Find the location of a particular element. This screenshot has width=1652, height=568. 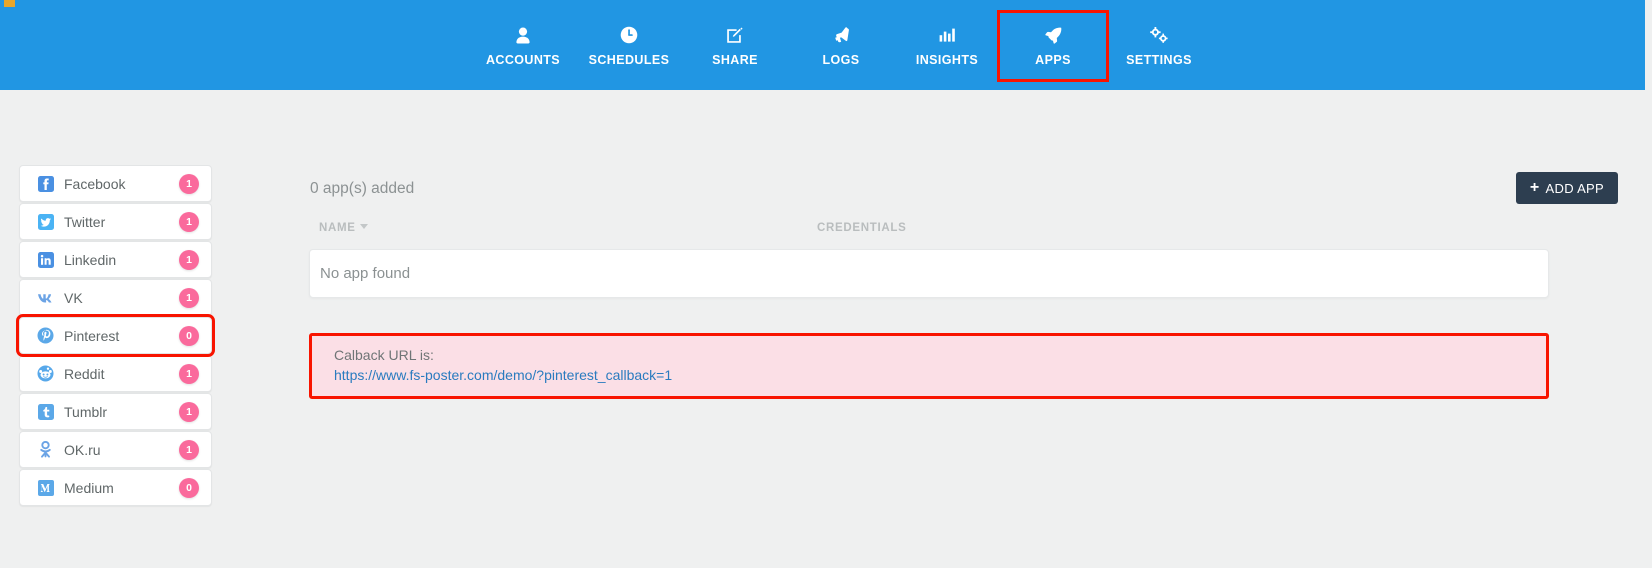

apps-count-label: 0 app(s) added is located at coordinates (362, 188).